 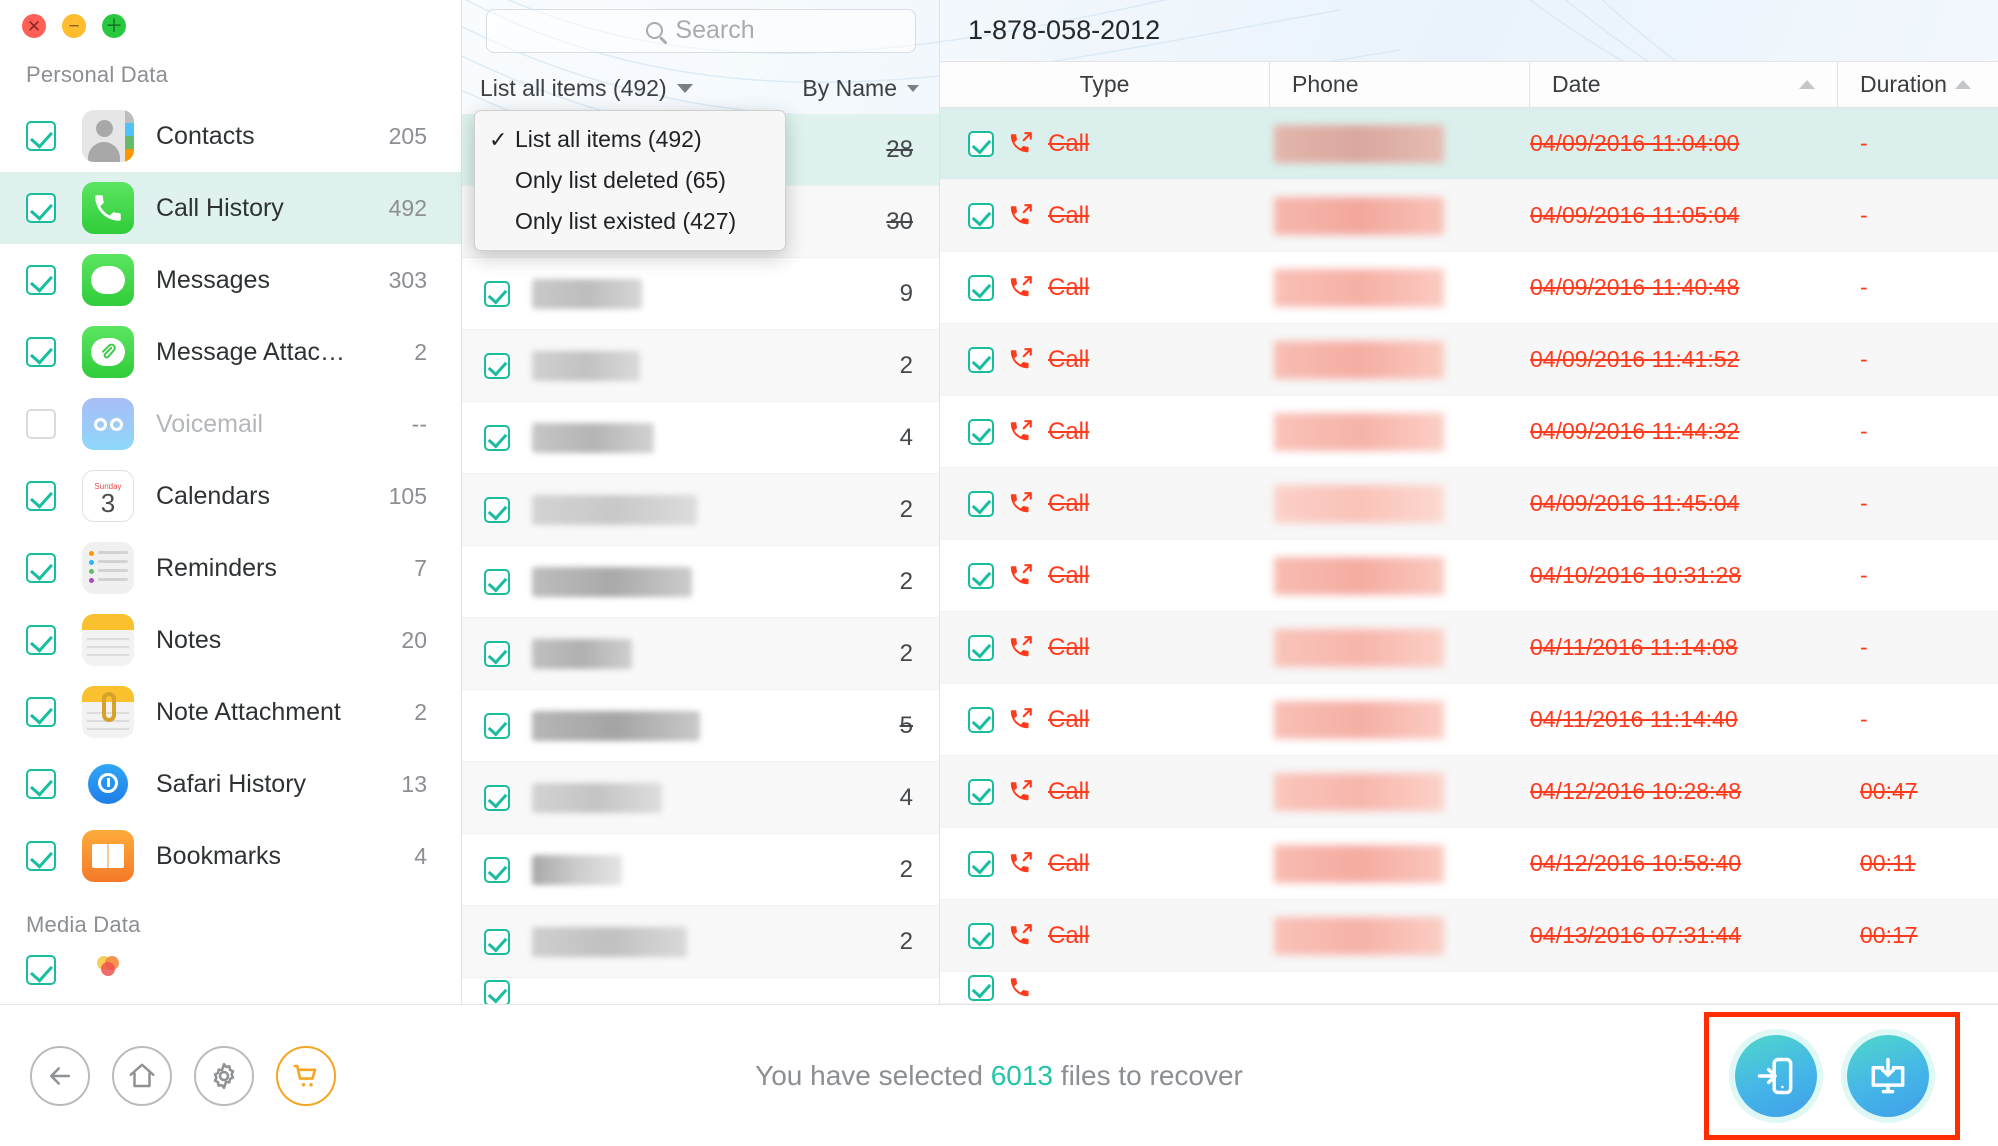 What do you see at coordinates (1469, 864) in the screenshot?
I see `table-row: Call 04/12/2016 10:58:40 00:11` at bounding box center [1469, 864].